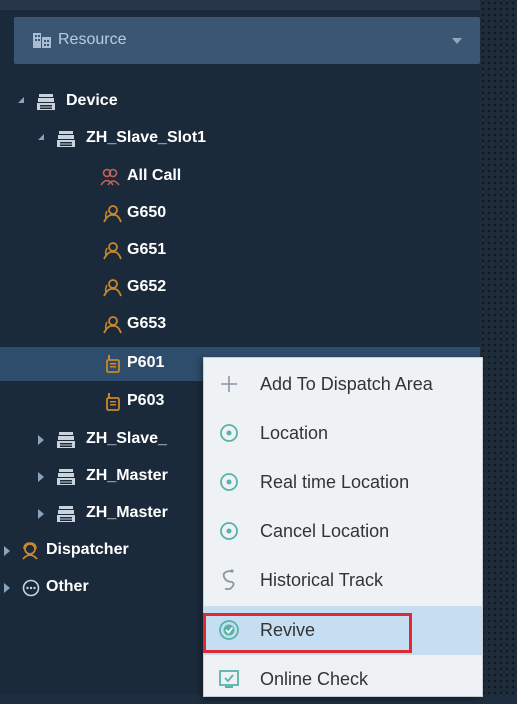  I want to click on menu-item-label: Add To Dispatch Area, so click(346, 384).